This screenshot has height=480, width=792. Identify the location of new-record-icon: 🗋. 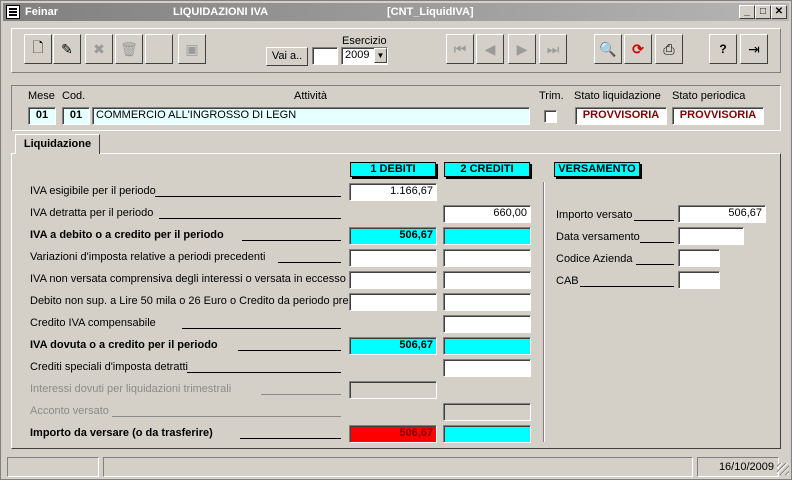
(38, 47).